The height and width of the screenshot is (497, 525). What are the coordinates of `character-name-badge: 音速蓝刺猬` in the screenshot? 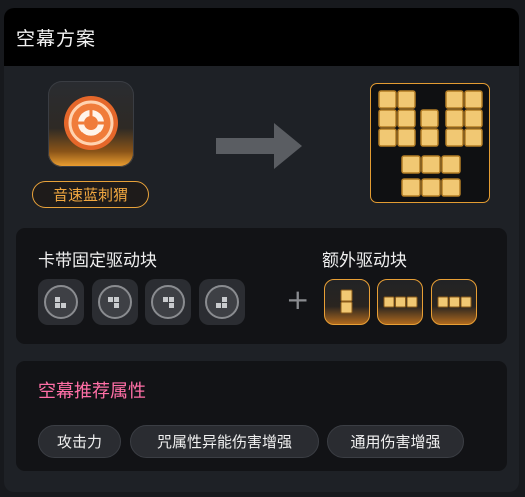 It's located at (90, 194).